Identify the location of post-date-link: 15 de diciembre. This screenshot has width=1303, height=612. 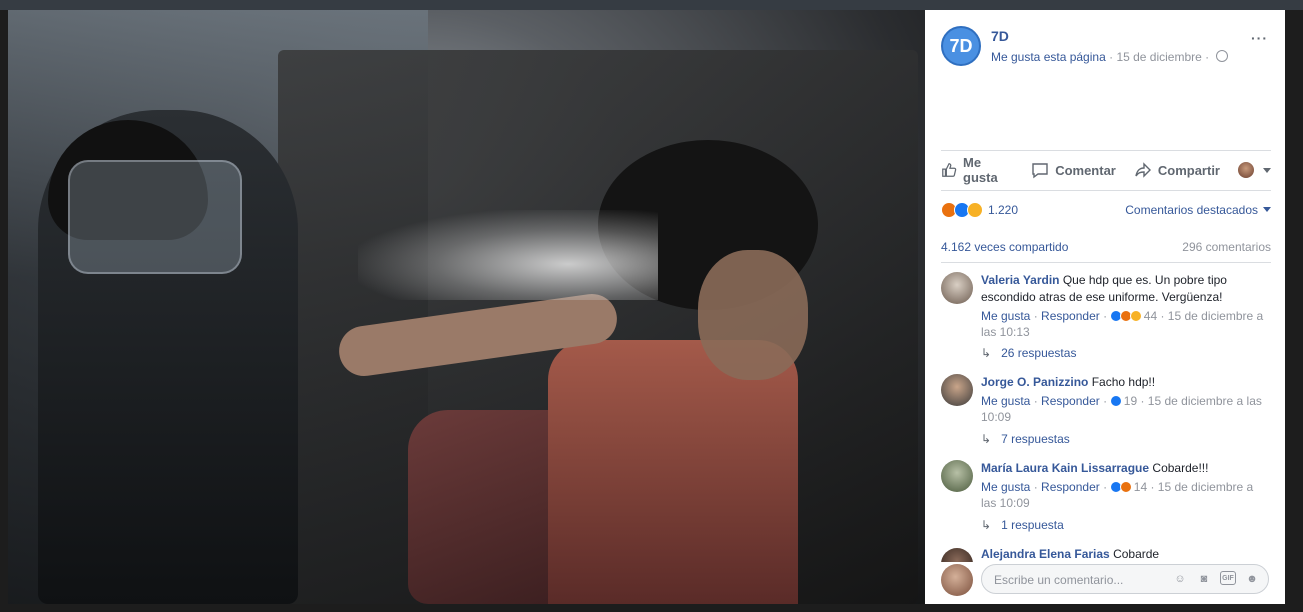
(1158, 57).